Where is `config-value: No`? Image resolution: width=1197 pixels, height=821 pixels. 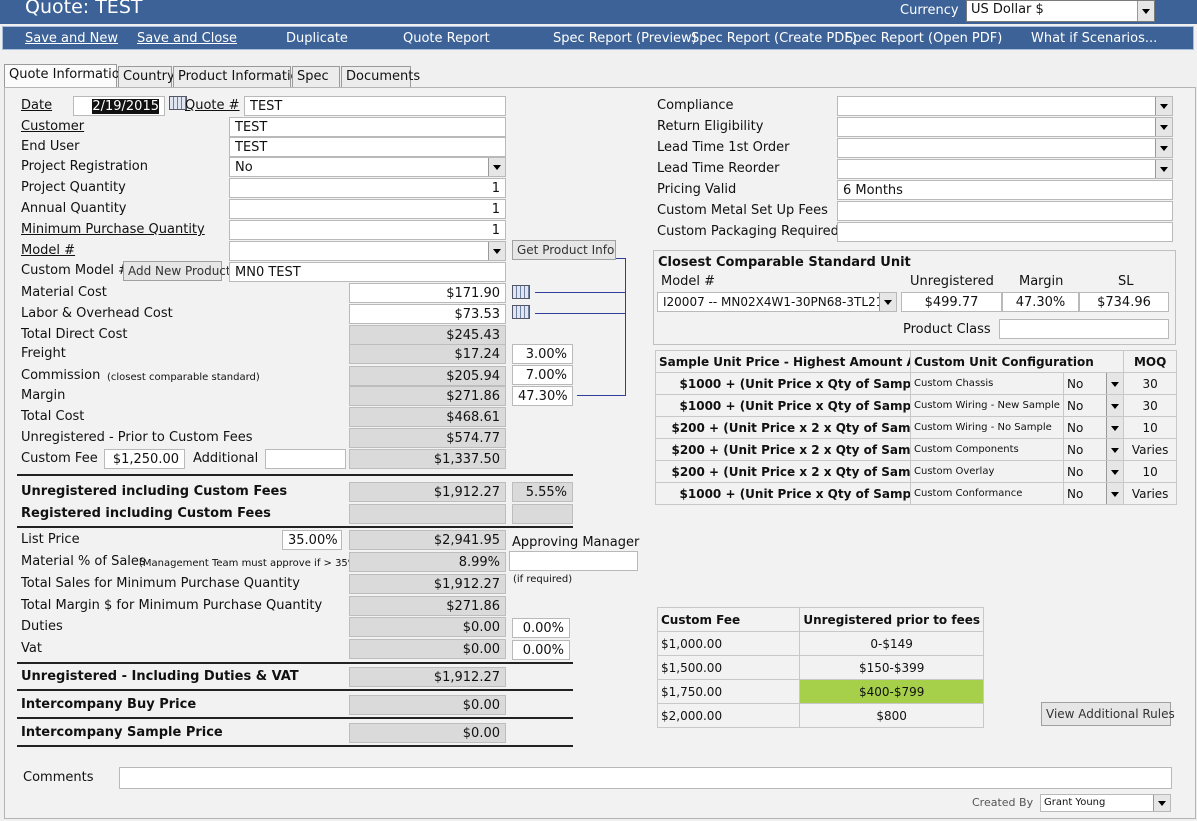 config-value: No is located at coordinates (1075, 471).